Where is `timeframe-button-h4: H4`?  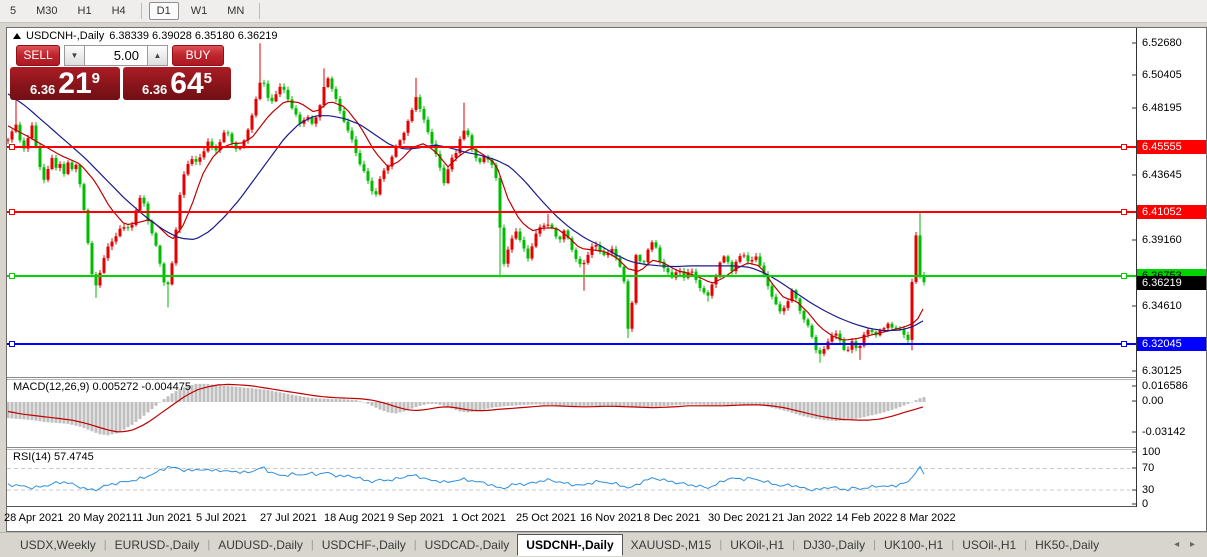 timeframe-button-h4: H4 is located at coordinates (119, 11).